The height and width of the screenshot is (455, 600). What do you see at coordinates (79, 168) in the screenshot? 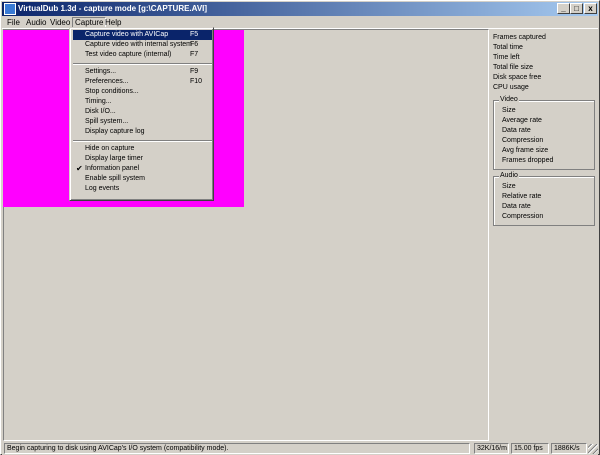
I see `checkmark-icon: ✔` at bounding box center [79, 168].